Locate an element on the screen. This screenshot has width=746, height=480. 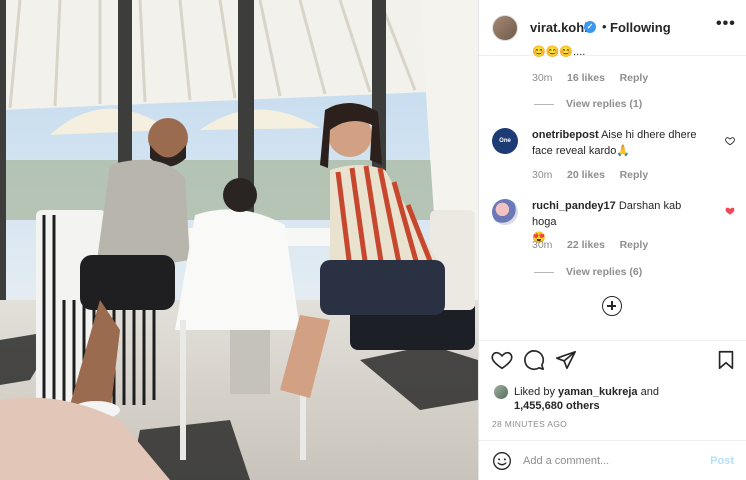
likes-prefix: Liked by is located at coordinates (534, 392).